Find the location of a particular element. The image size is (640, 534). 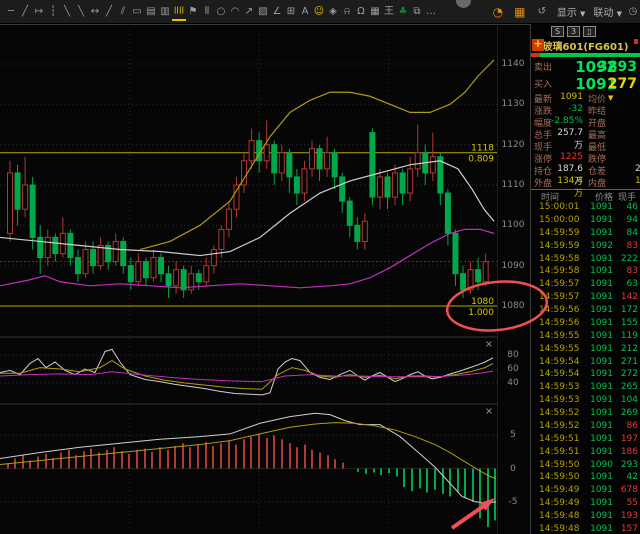

text-tool-icon: A is located at coordinates (305, 12).